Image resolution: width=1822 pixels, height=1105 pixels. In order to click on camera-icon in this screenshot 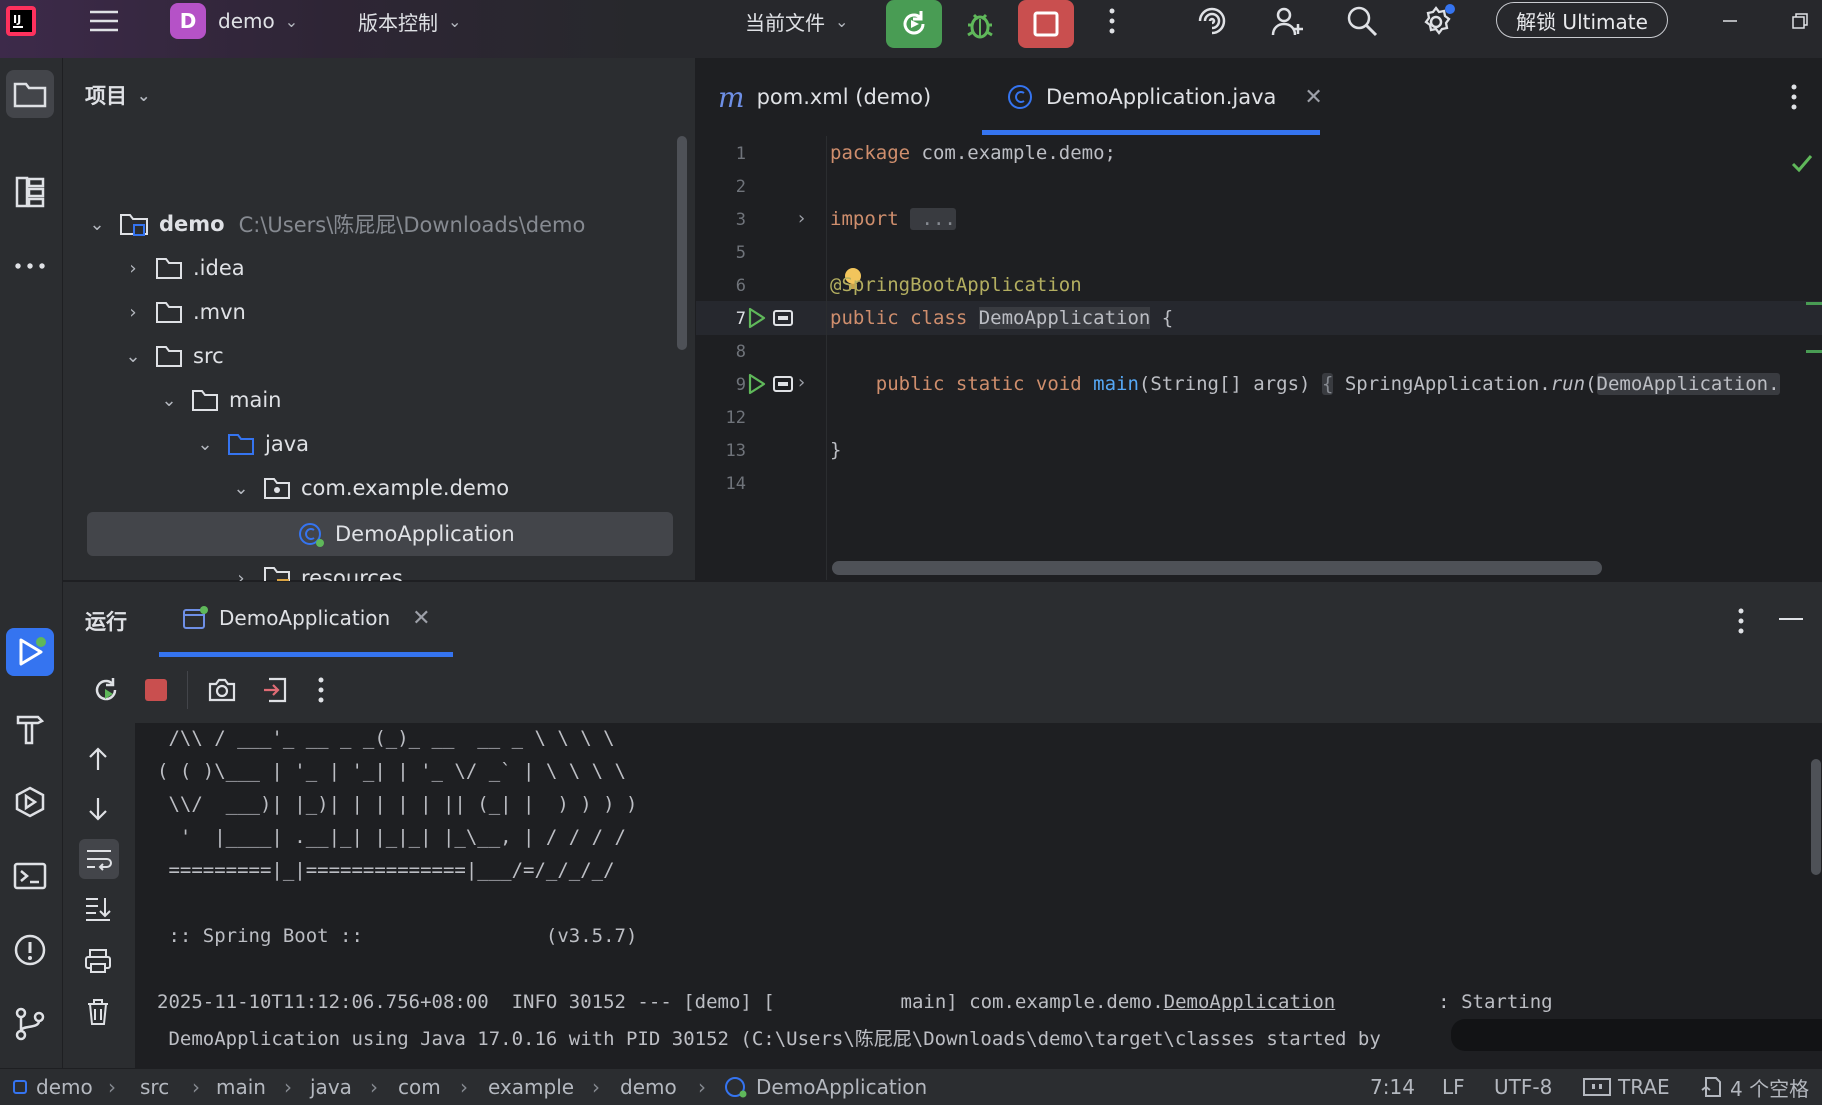, I will do `click(222, 690)`.